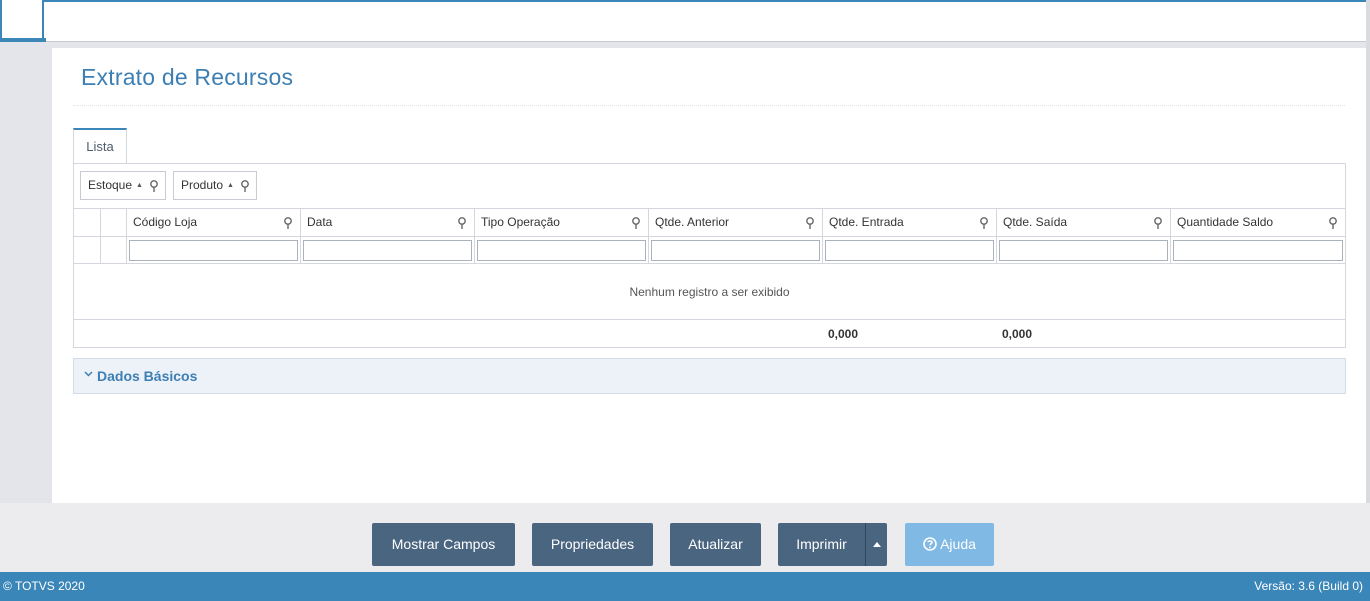  What do you see at coordinates (387, 222) in the screenshot?
I see `column-header-data: Data` at bounding box center [387, 222].